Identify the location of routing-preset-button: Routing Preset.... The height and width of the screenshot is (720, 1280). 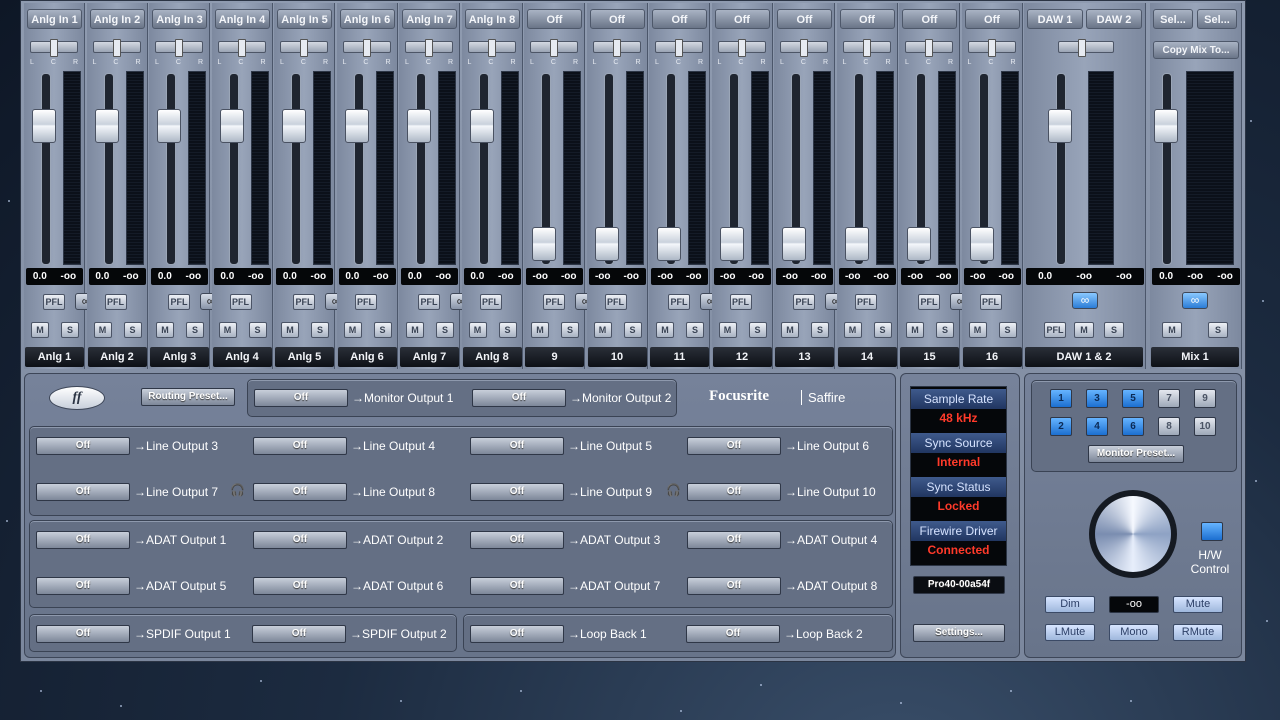
(188, 397).